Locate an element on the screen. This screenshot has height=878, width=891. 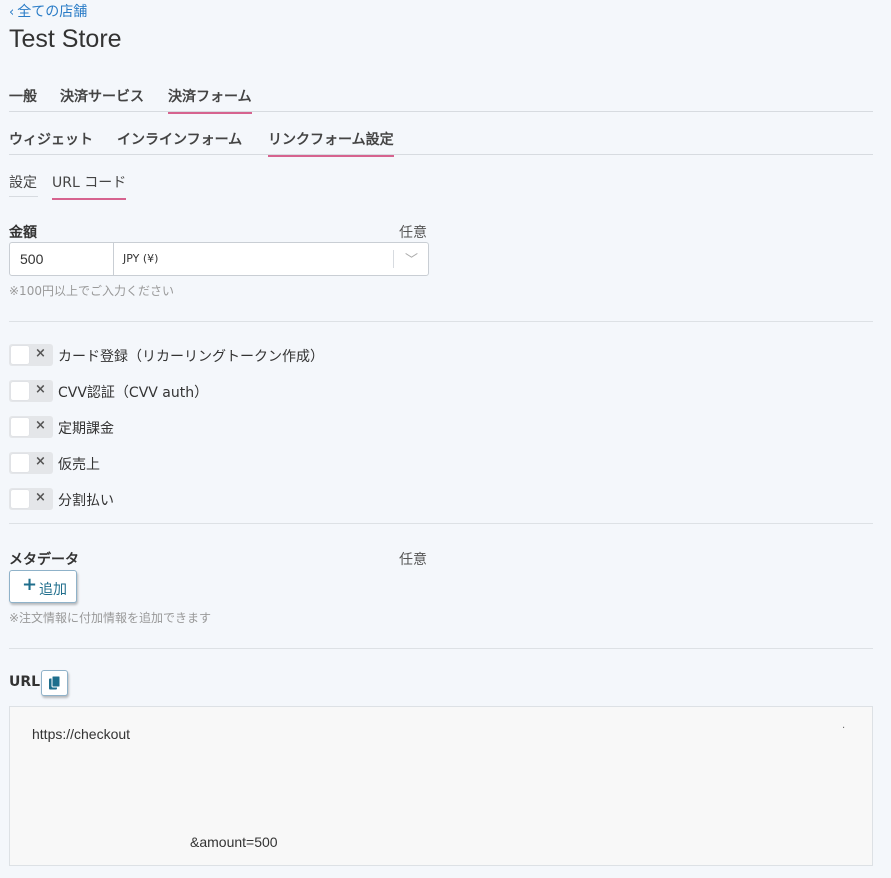
currency-select: JPY (¥) ﹀ is located at coordinates (271, 259).